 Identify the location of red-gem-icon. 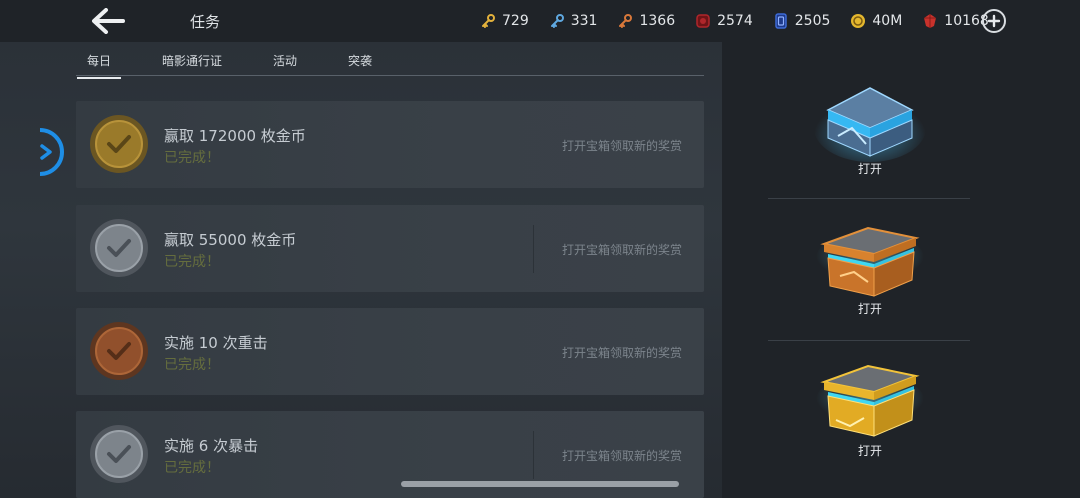
(930, 21).